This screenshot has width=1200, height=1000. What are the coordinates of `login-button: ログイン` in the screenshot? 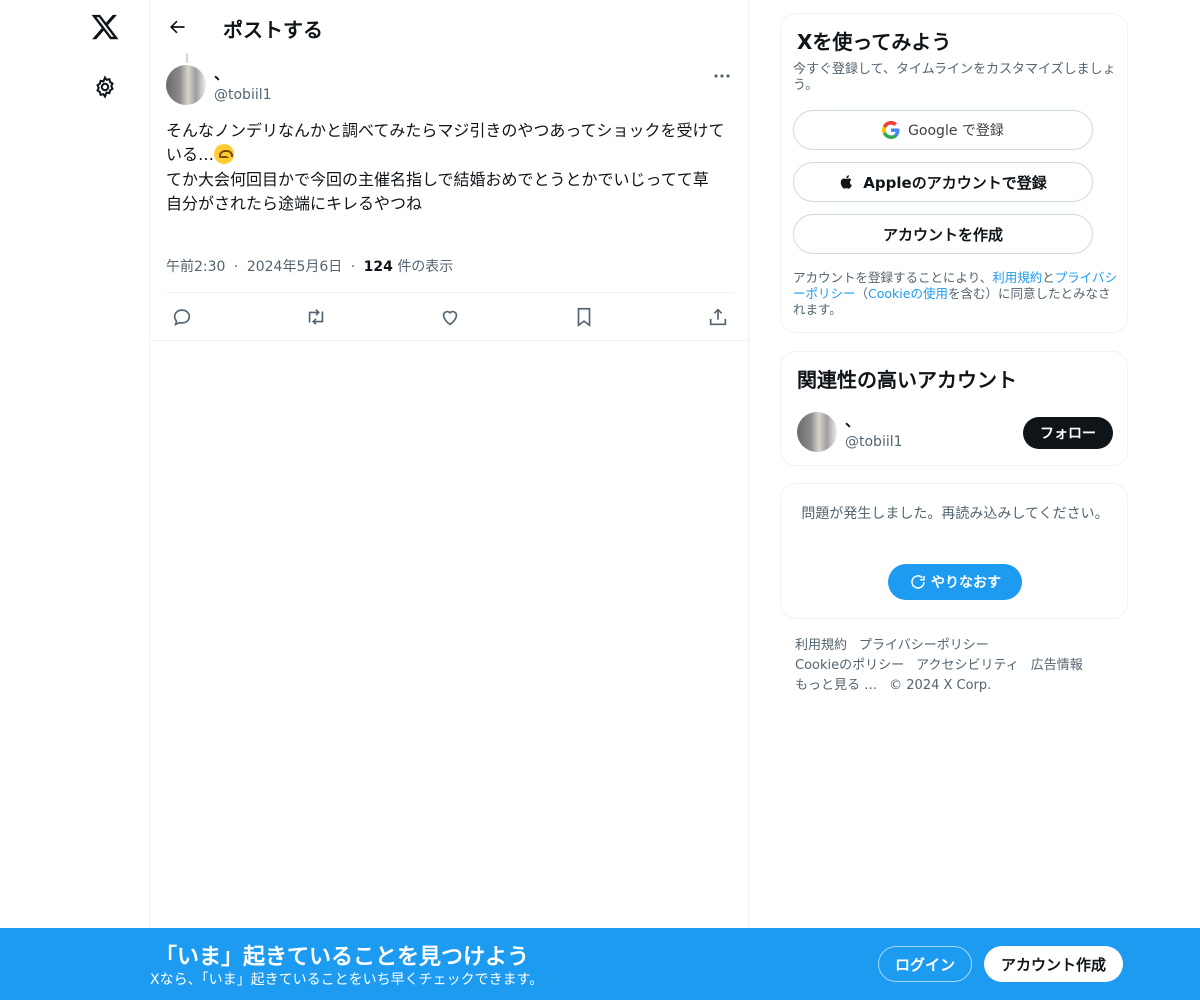 It's located at (925, 964).